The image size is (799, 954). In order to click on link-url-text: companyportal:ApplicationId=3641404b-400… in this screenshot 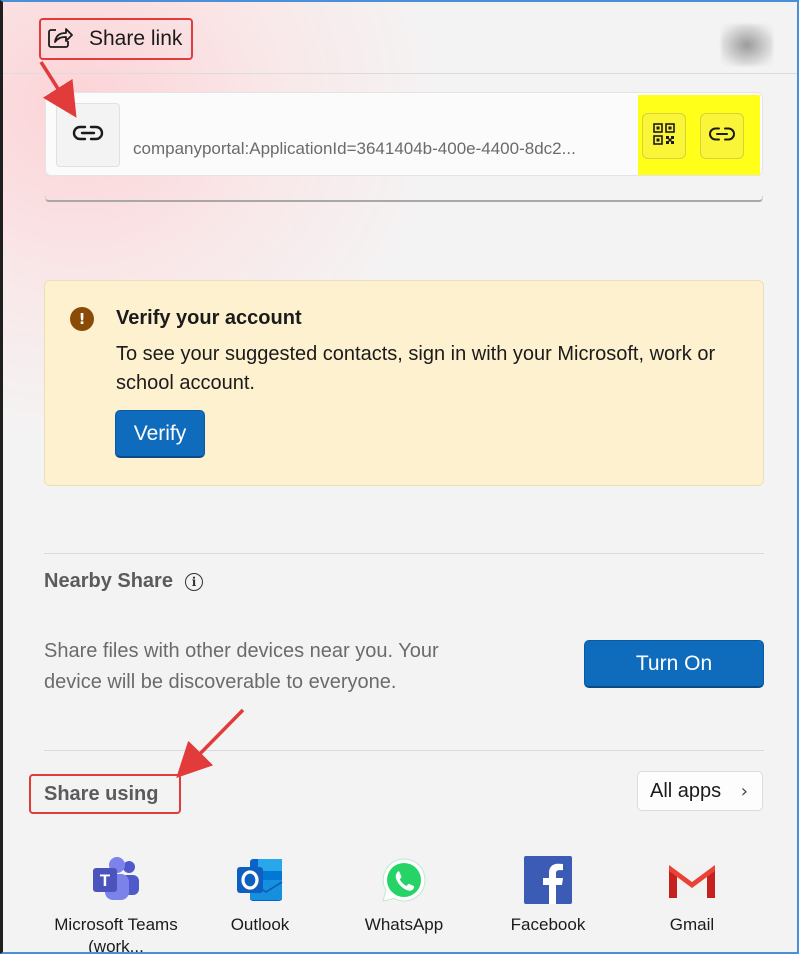, I will do `click(354, 148)`.